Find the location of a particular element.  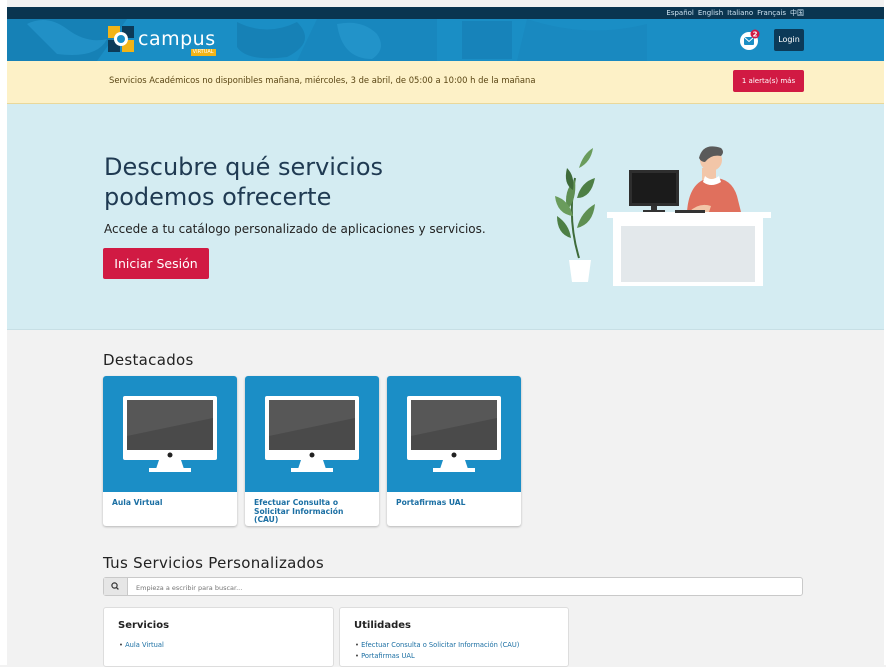

search-button is located at coordinates (116, 586).